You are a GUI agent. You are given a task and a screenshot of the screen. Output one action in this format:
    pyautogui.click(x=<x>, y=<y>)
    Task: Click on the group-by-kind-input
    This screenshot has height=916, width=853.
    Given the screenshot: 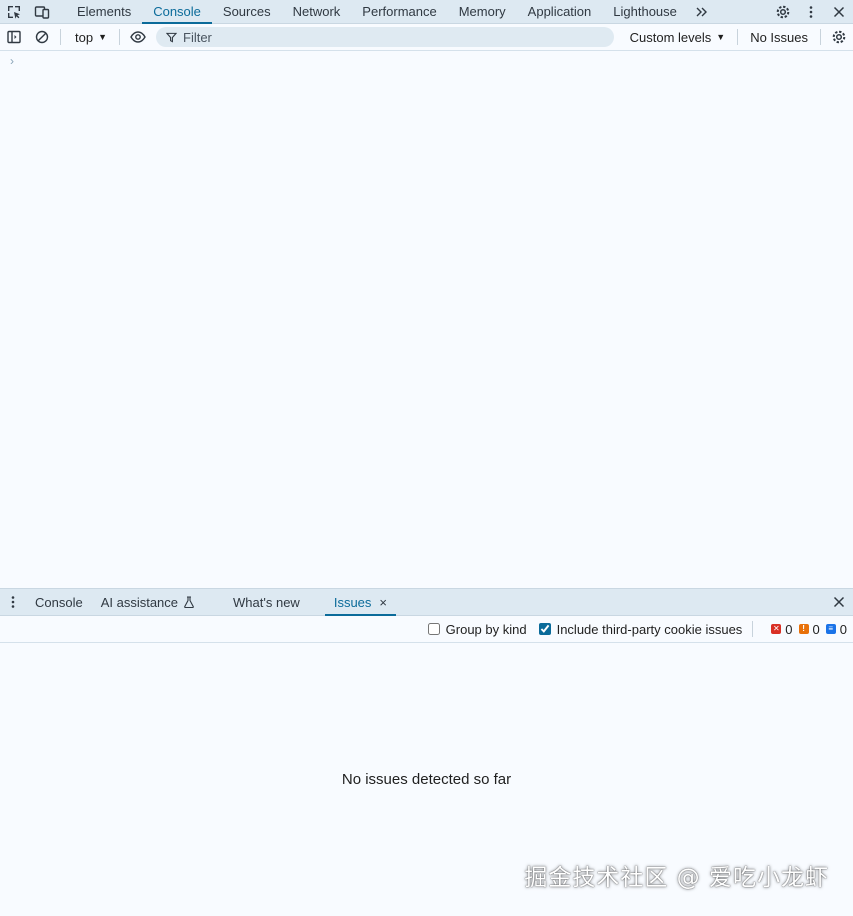 What is the action you would take?
    pyautogui.click(x=433, y=629)
    